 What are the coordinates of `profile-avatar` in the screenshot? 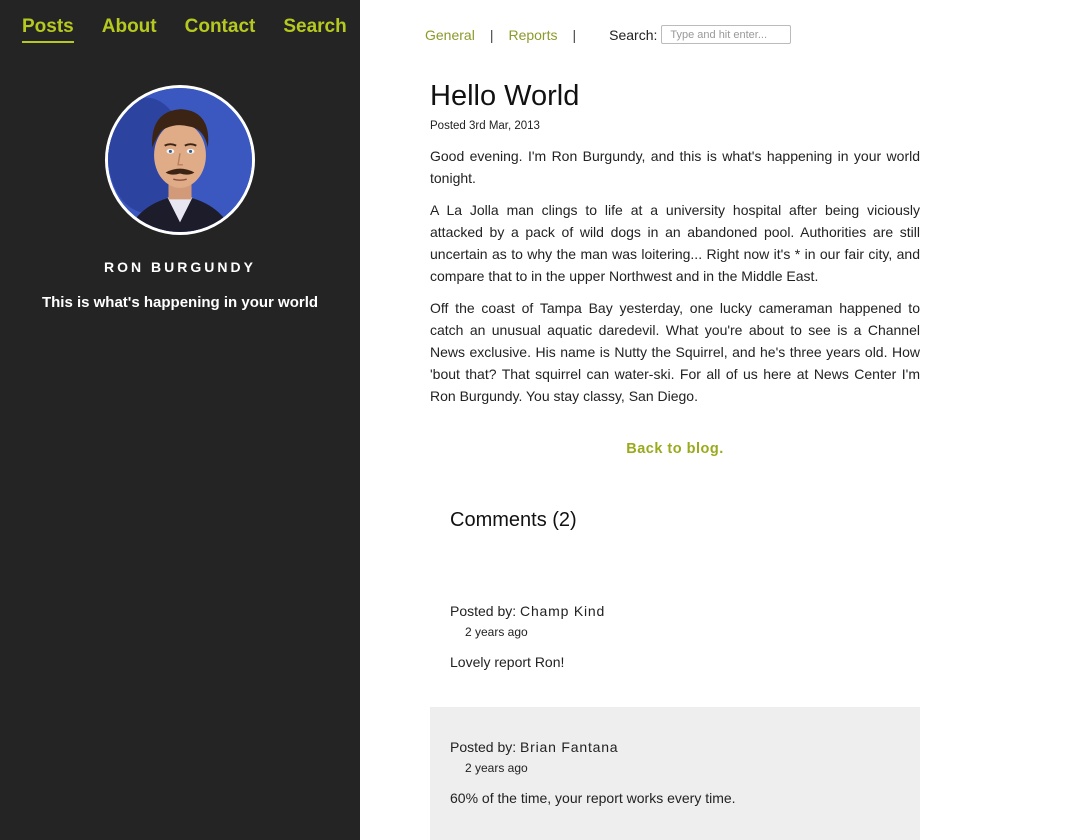 It's located at (180, 160).